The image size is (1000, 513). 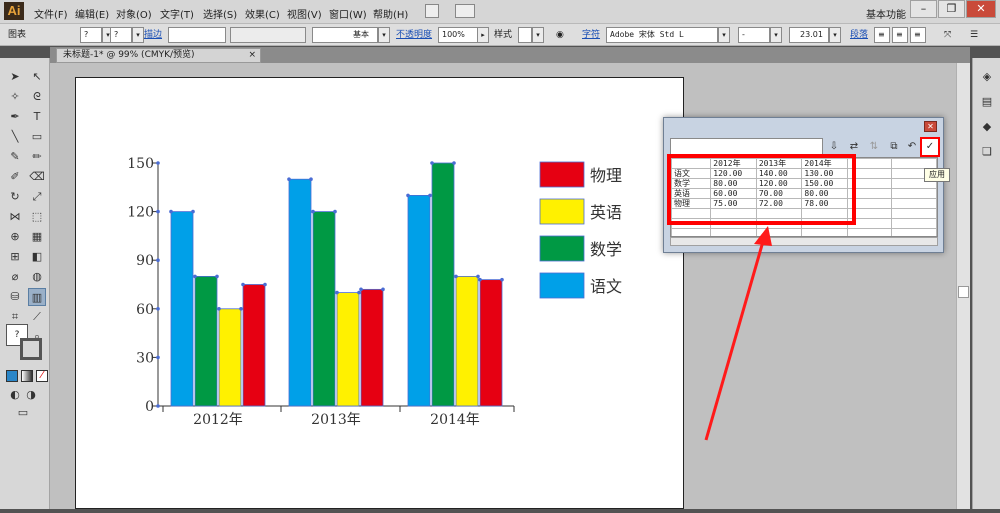 I want to click on annotation-arrow-head, so click(x=763, y=236).